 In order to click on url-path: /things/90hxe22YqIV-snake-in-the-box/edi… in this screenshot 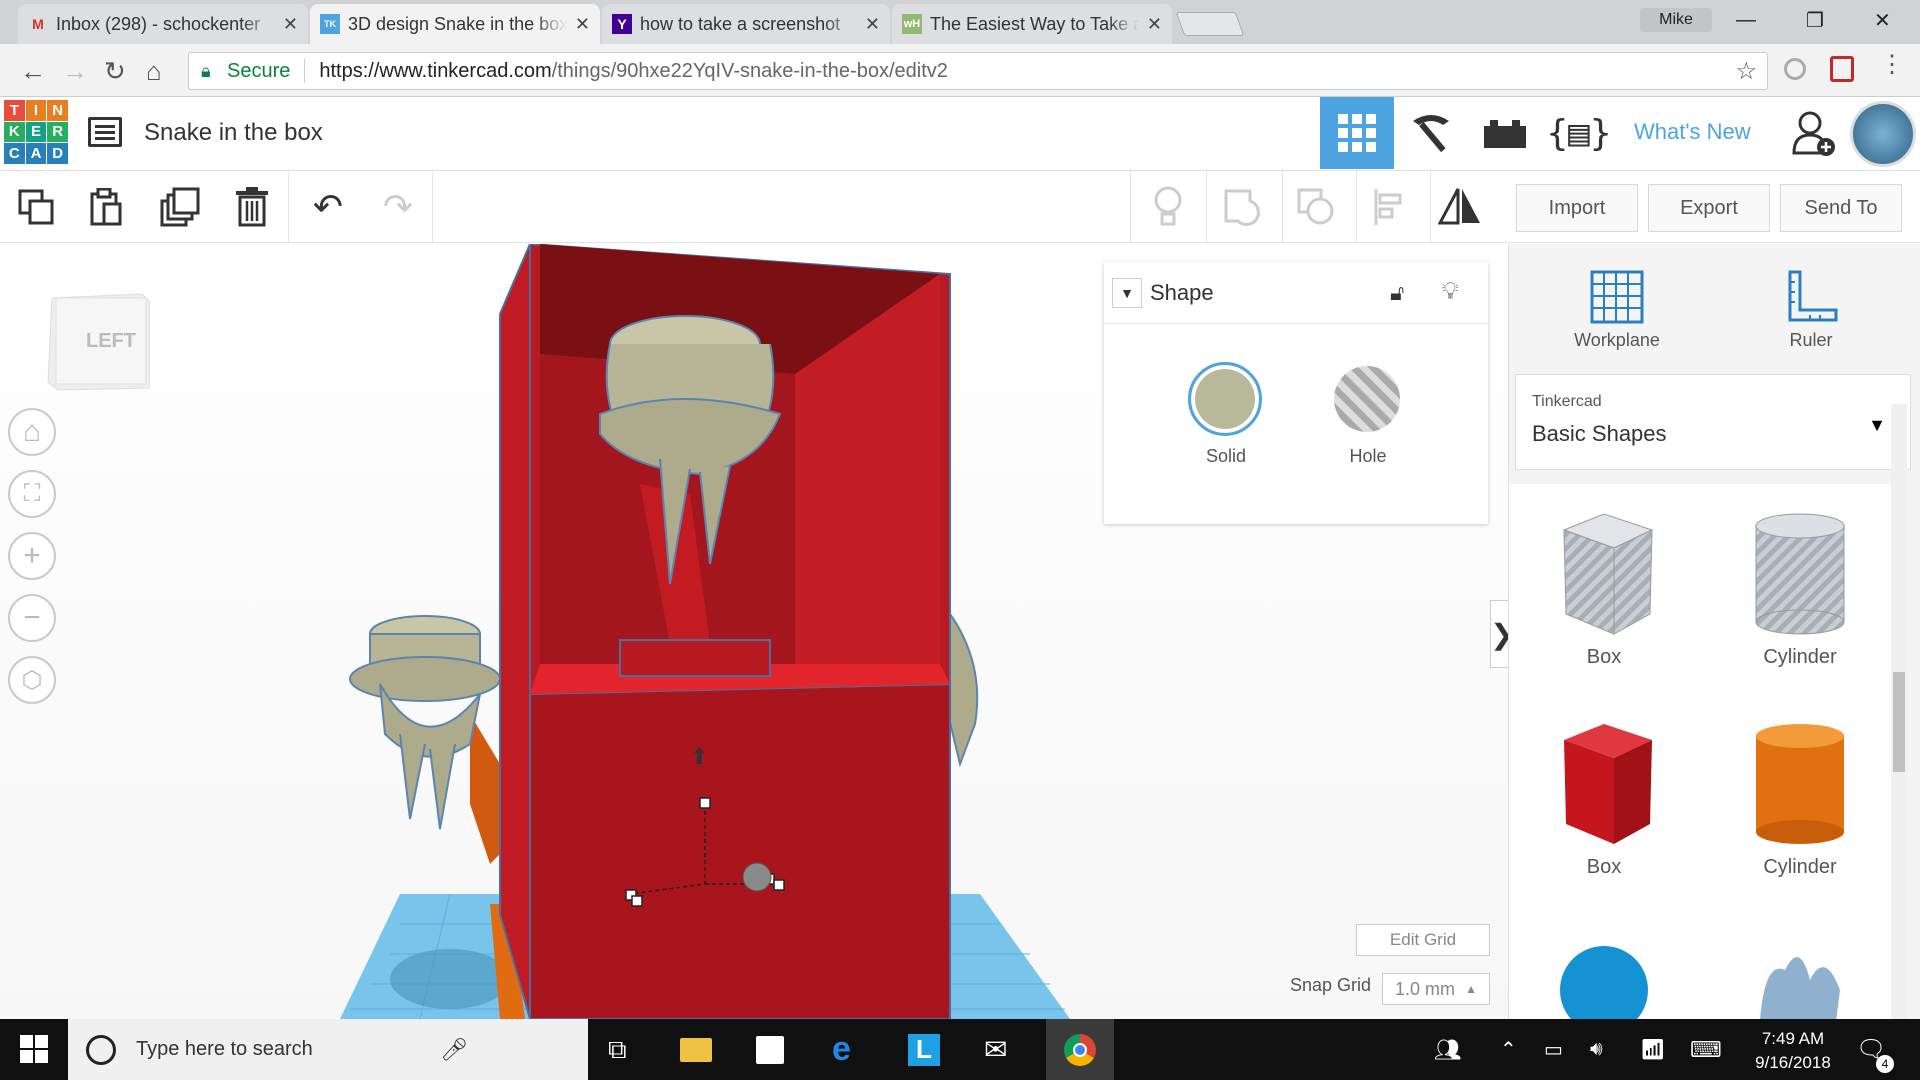, I will do `click(749, 70)`.